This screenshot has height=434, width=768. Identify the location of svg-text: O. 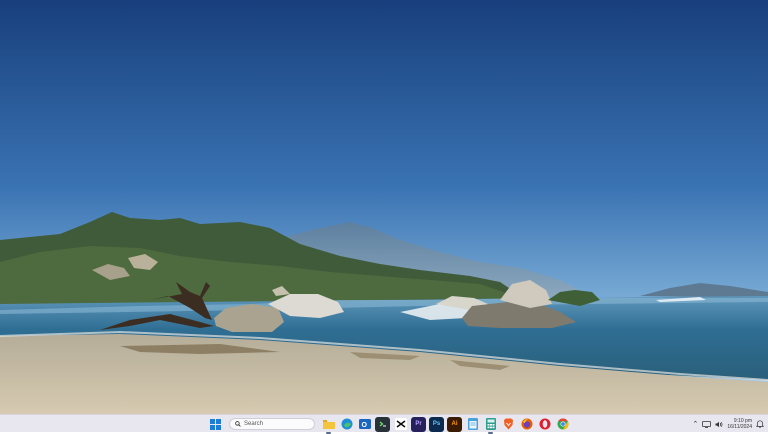
(364, 425).